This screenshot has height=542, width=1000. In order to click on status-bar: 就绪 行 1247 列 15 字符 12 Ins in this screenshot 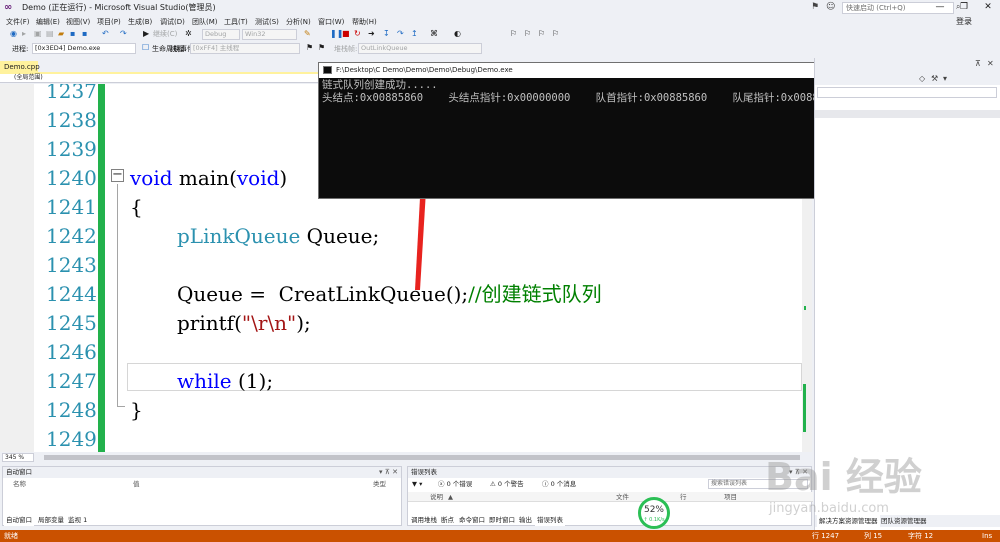, I will do `click(500, 536)`.